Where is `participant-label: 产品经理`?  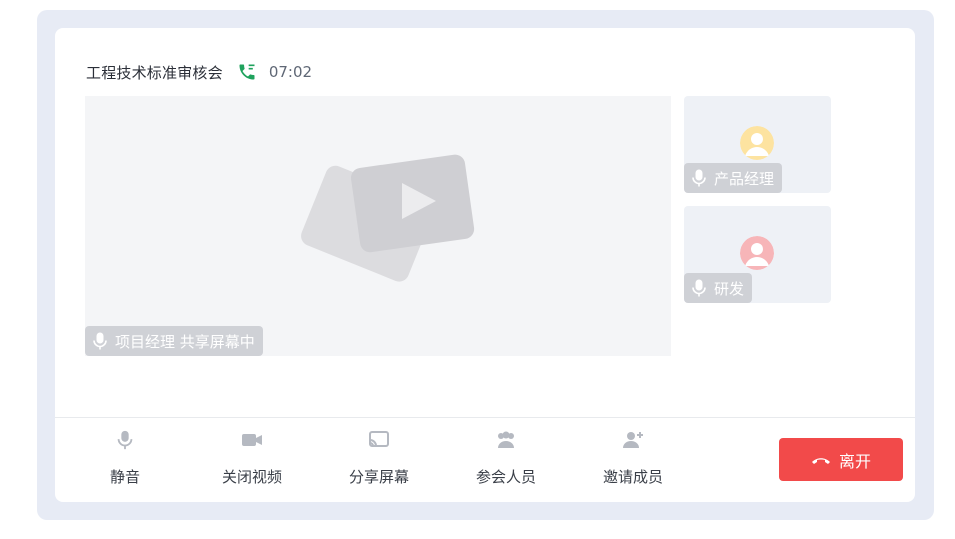
participant-label: 产品经理 is located at coordinates (733, 178).